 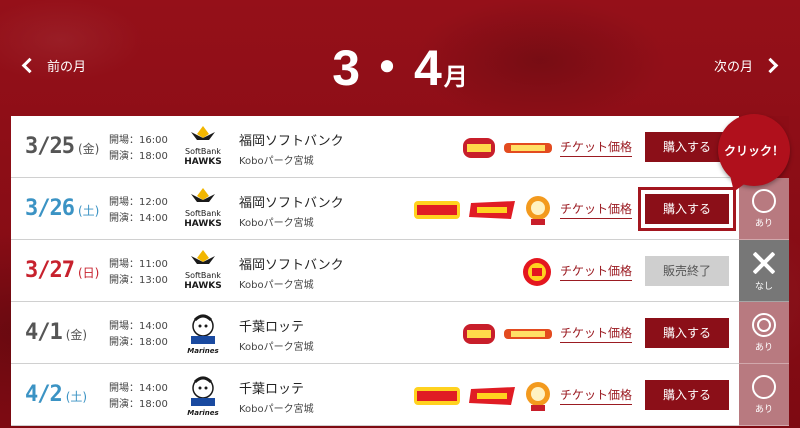 I want to click on game-times: 開場：11:00 開演：13:00, so click(x=138, y=273).